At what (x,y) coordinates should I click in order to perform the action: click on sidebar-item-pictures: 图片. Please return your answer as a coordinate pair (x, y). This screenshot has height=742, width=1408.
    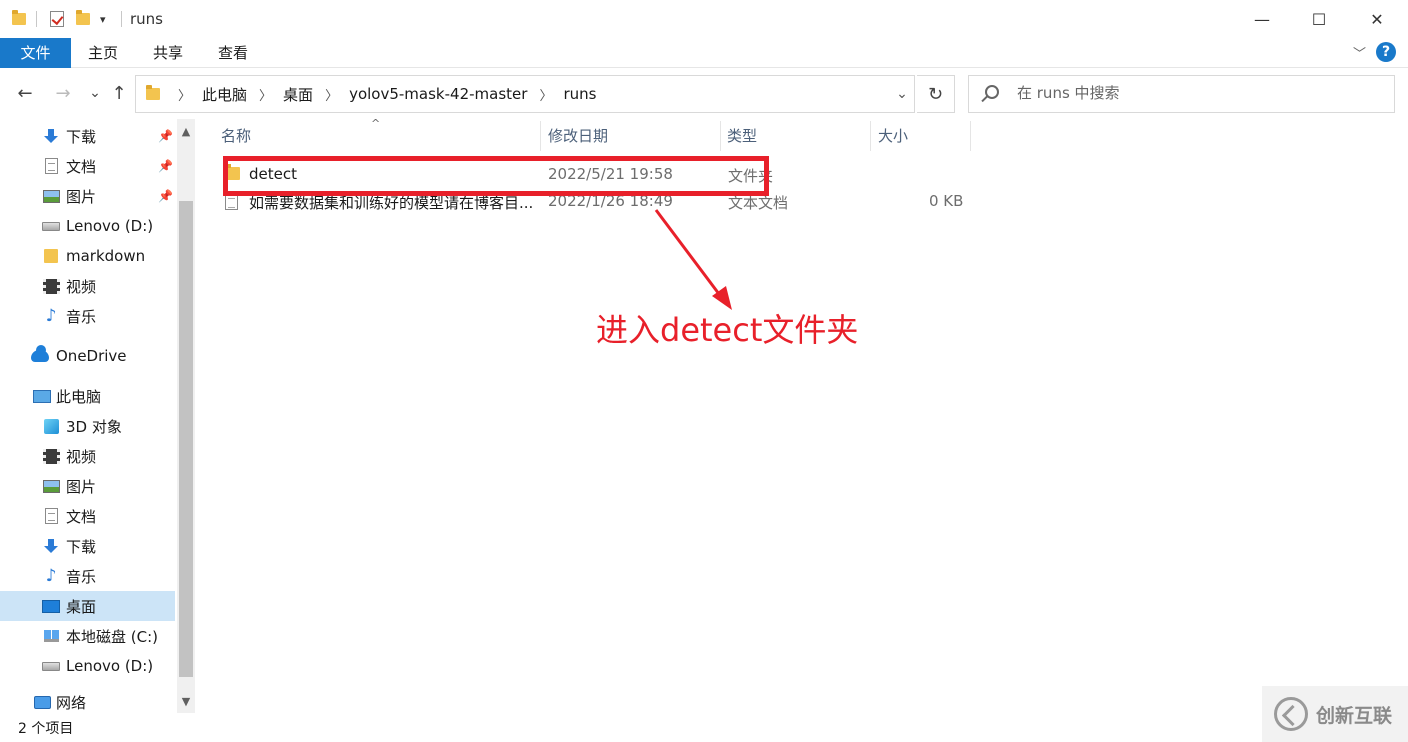
    Looking at the image, I should click on (87, 486).